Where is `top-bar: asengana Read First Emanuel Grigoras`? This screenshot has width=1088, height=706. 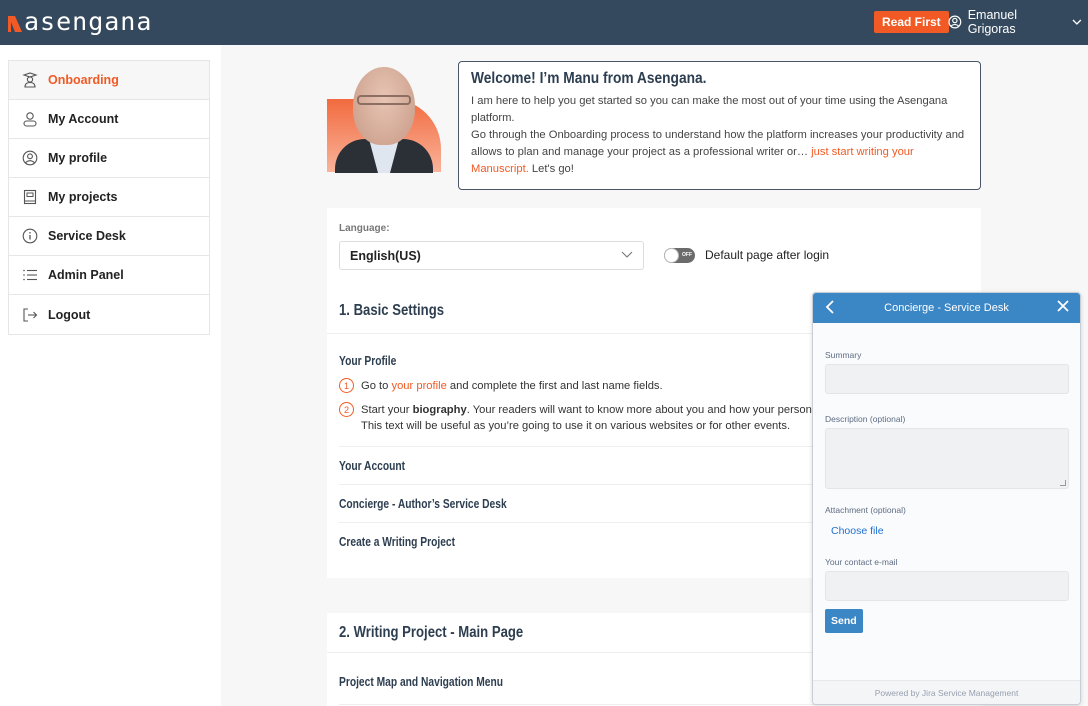
top-bar: asengana Read First Emanuel Grigoras is located at coordinates (544, 22).